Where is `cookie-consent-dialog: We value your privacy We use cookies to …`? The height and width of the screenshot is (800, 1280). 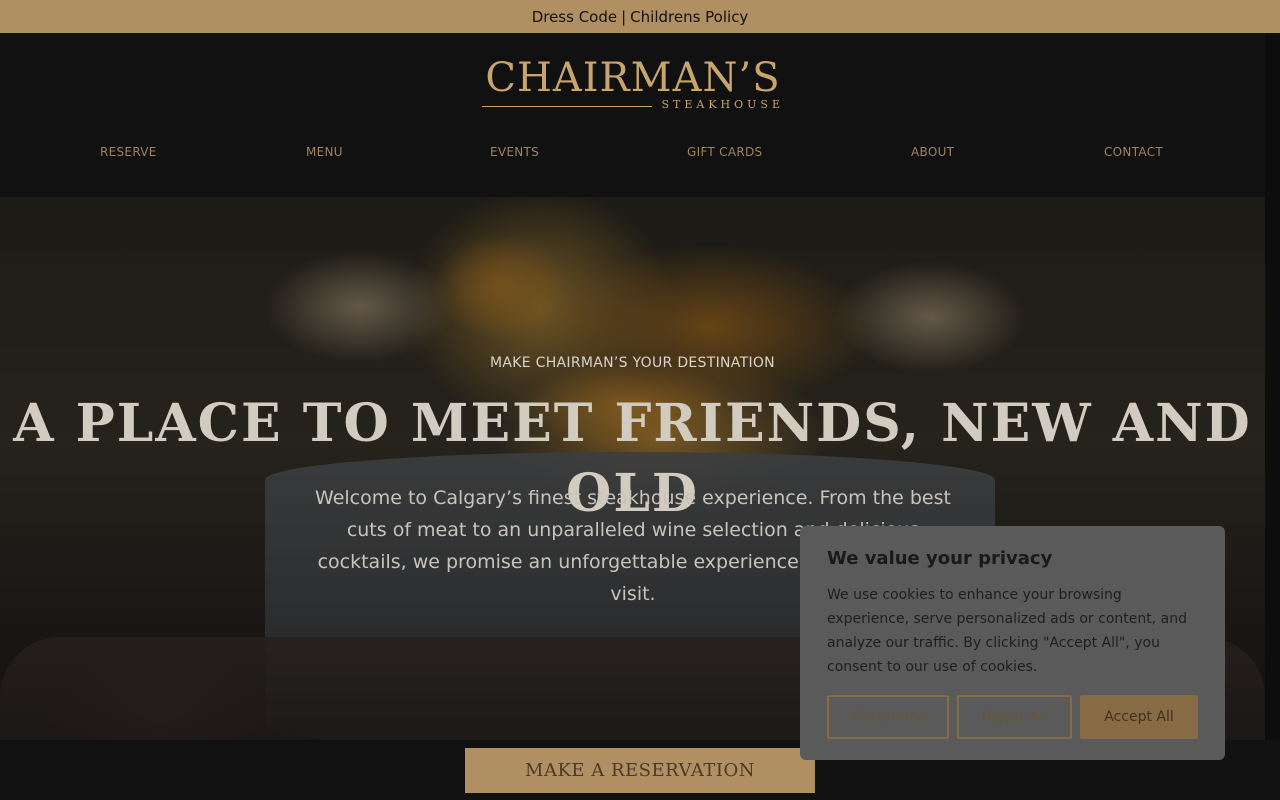 cookie-consent-dialog: We value your privacy We use cookies to … is located at coordinates (1012, 643).